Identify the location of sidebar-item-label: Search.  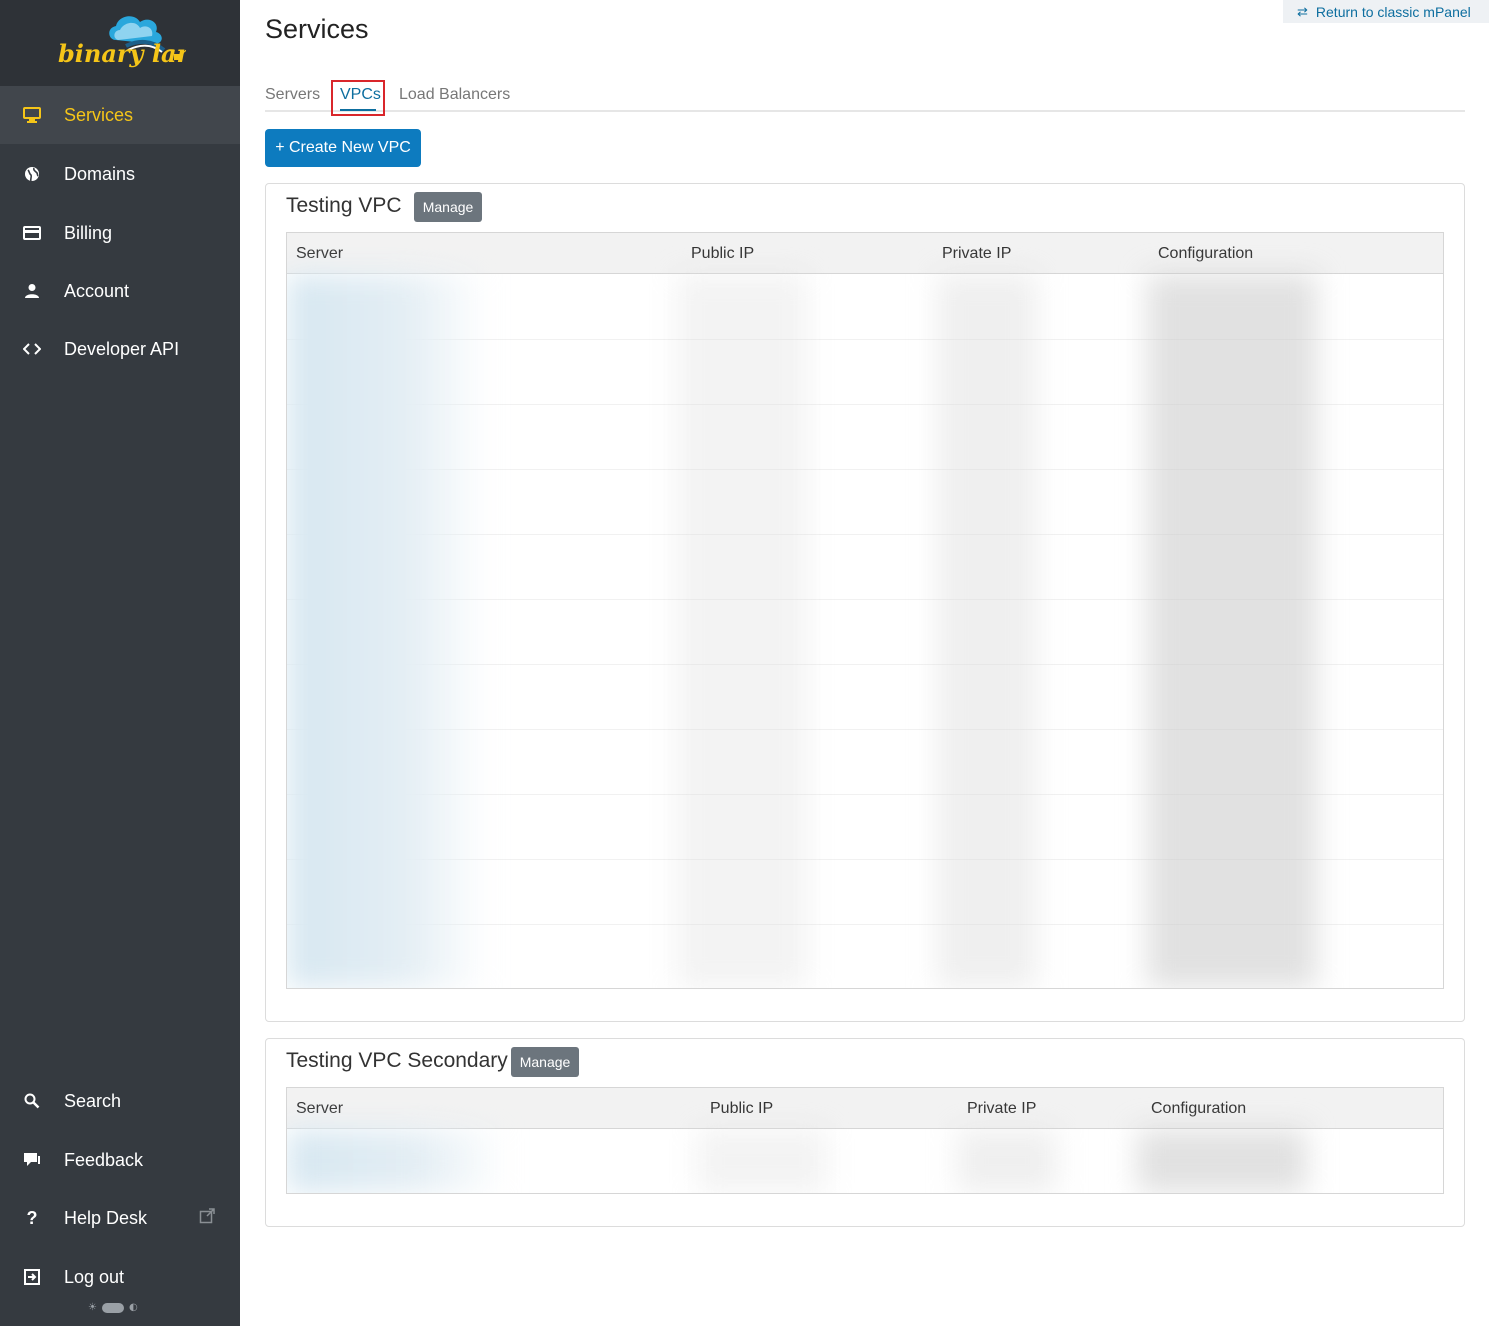
(93, 1100).